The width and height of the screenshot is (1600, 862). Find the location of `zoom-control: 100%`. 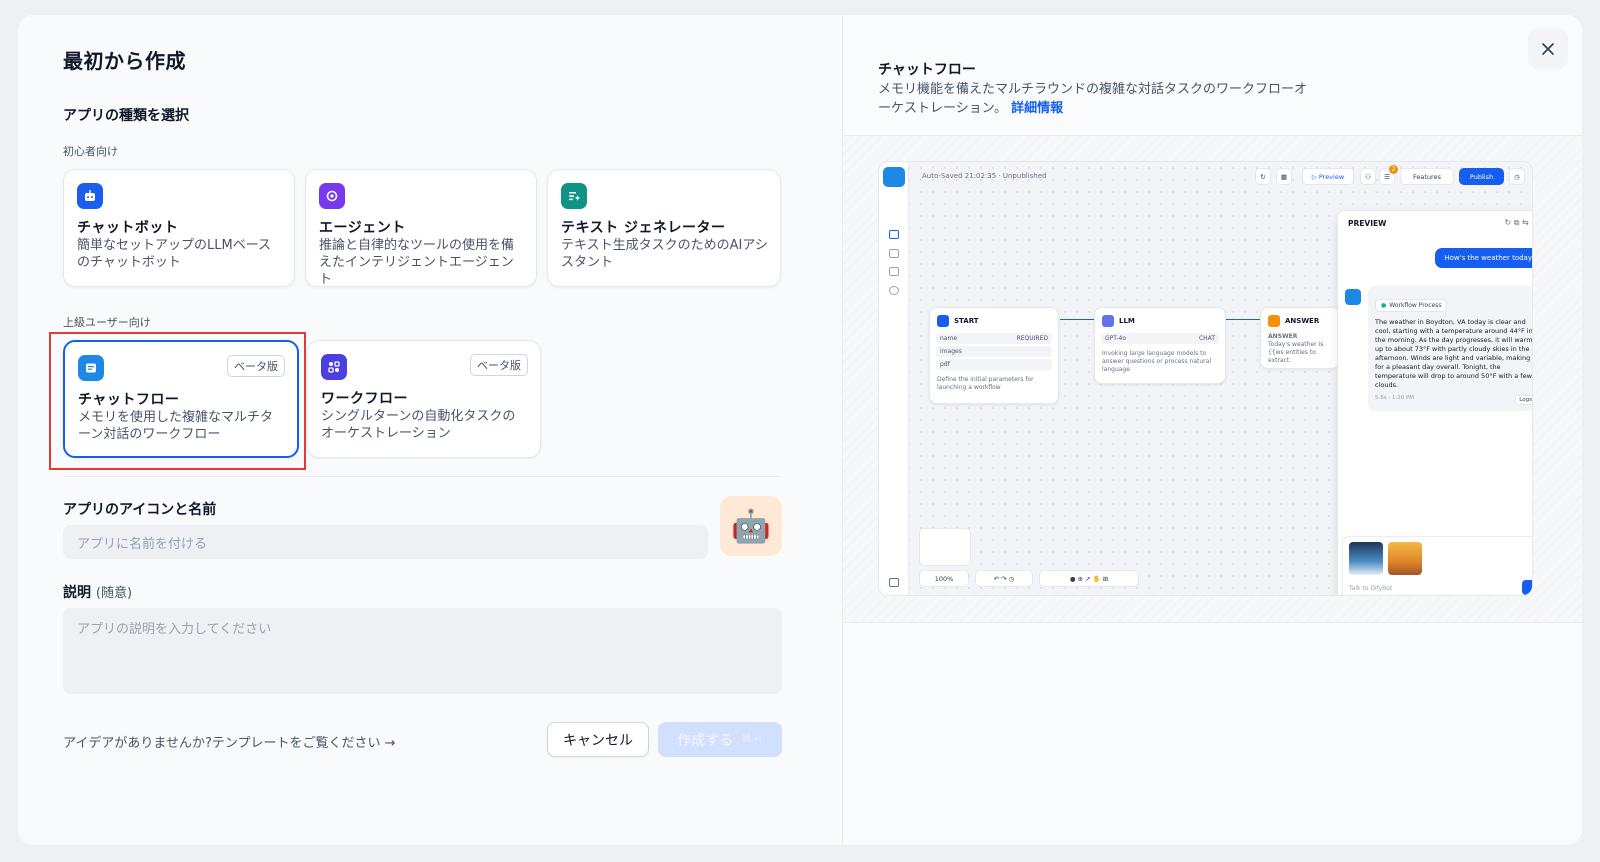

zoom-control: 100% is located at coordinates (944, 578).